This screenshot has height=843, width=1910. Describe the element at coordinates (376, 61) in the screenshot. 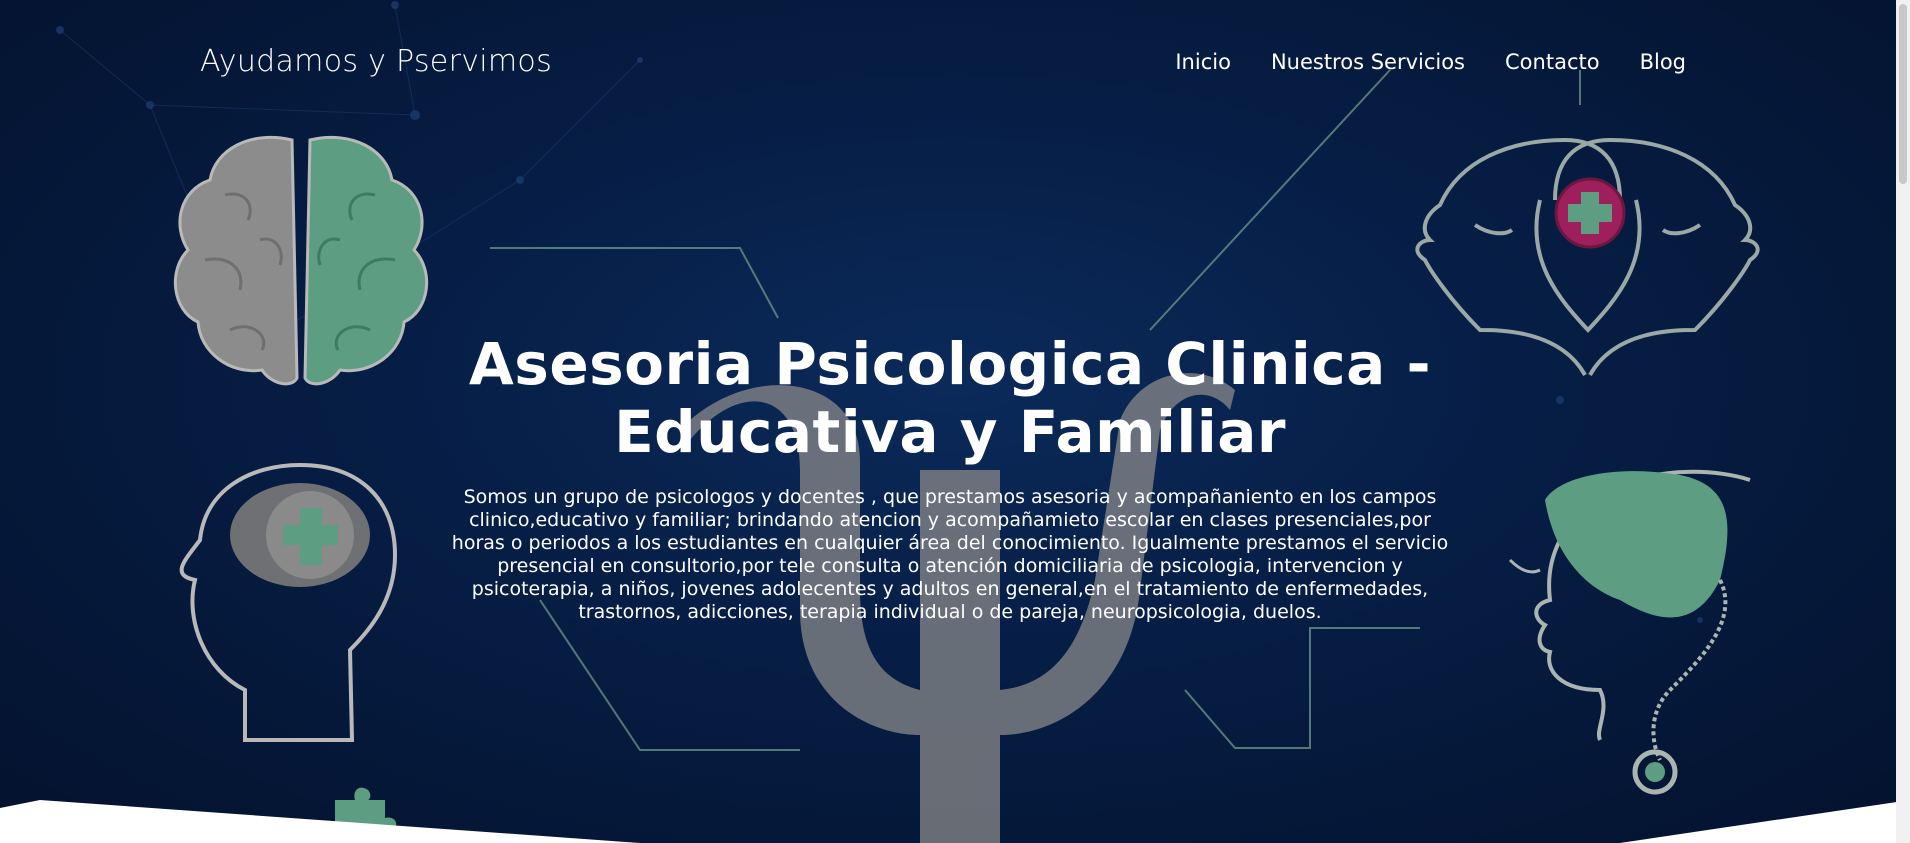

I see `brand-logo: Ayudamos y Pservimos` at that location.